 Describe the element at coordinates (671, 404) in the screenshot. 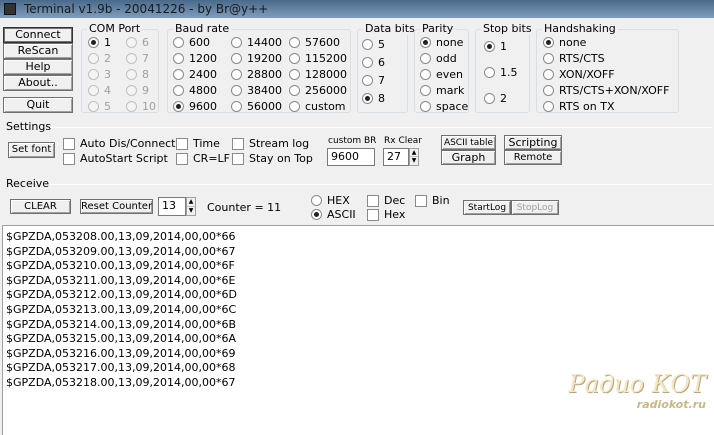

I see `watermark-url: radiokot.ru` at that location.